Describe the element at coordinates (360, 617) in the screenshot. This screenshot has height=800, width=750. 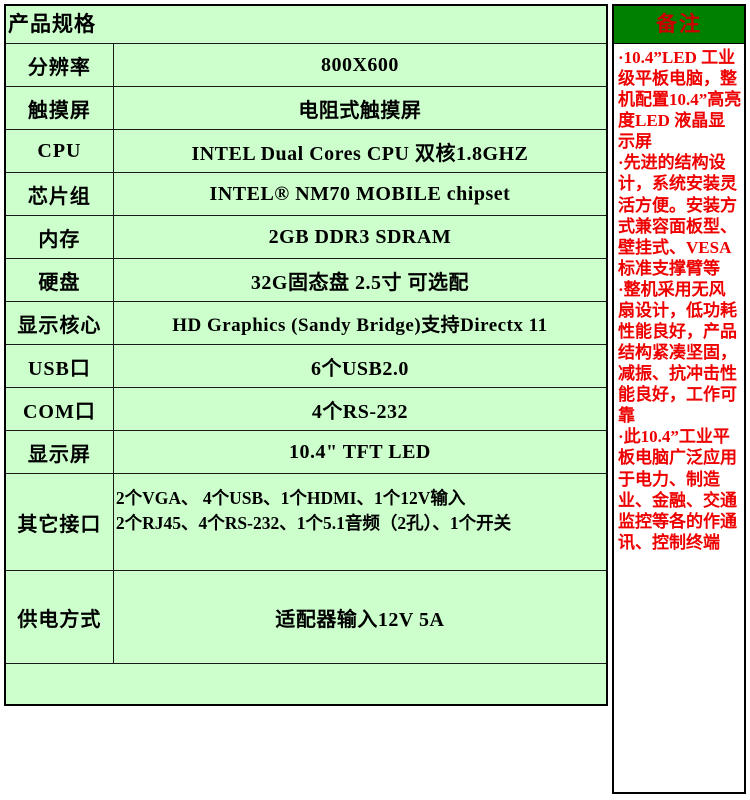
I see `spec-value-power-supply: 适配器输入12V 5A` at that location.